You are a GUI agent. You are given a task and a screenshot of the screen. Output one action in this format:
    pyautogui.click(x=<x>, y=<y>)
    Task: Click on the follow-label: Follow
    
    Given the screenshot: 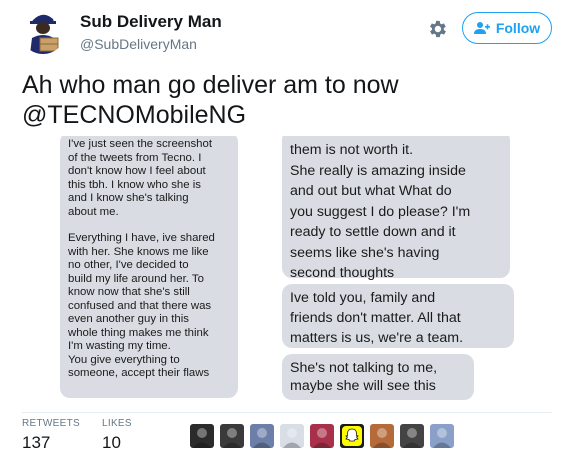 What is the action you would take?
    pyautogui.click(x=518, y=28)
    